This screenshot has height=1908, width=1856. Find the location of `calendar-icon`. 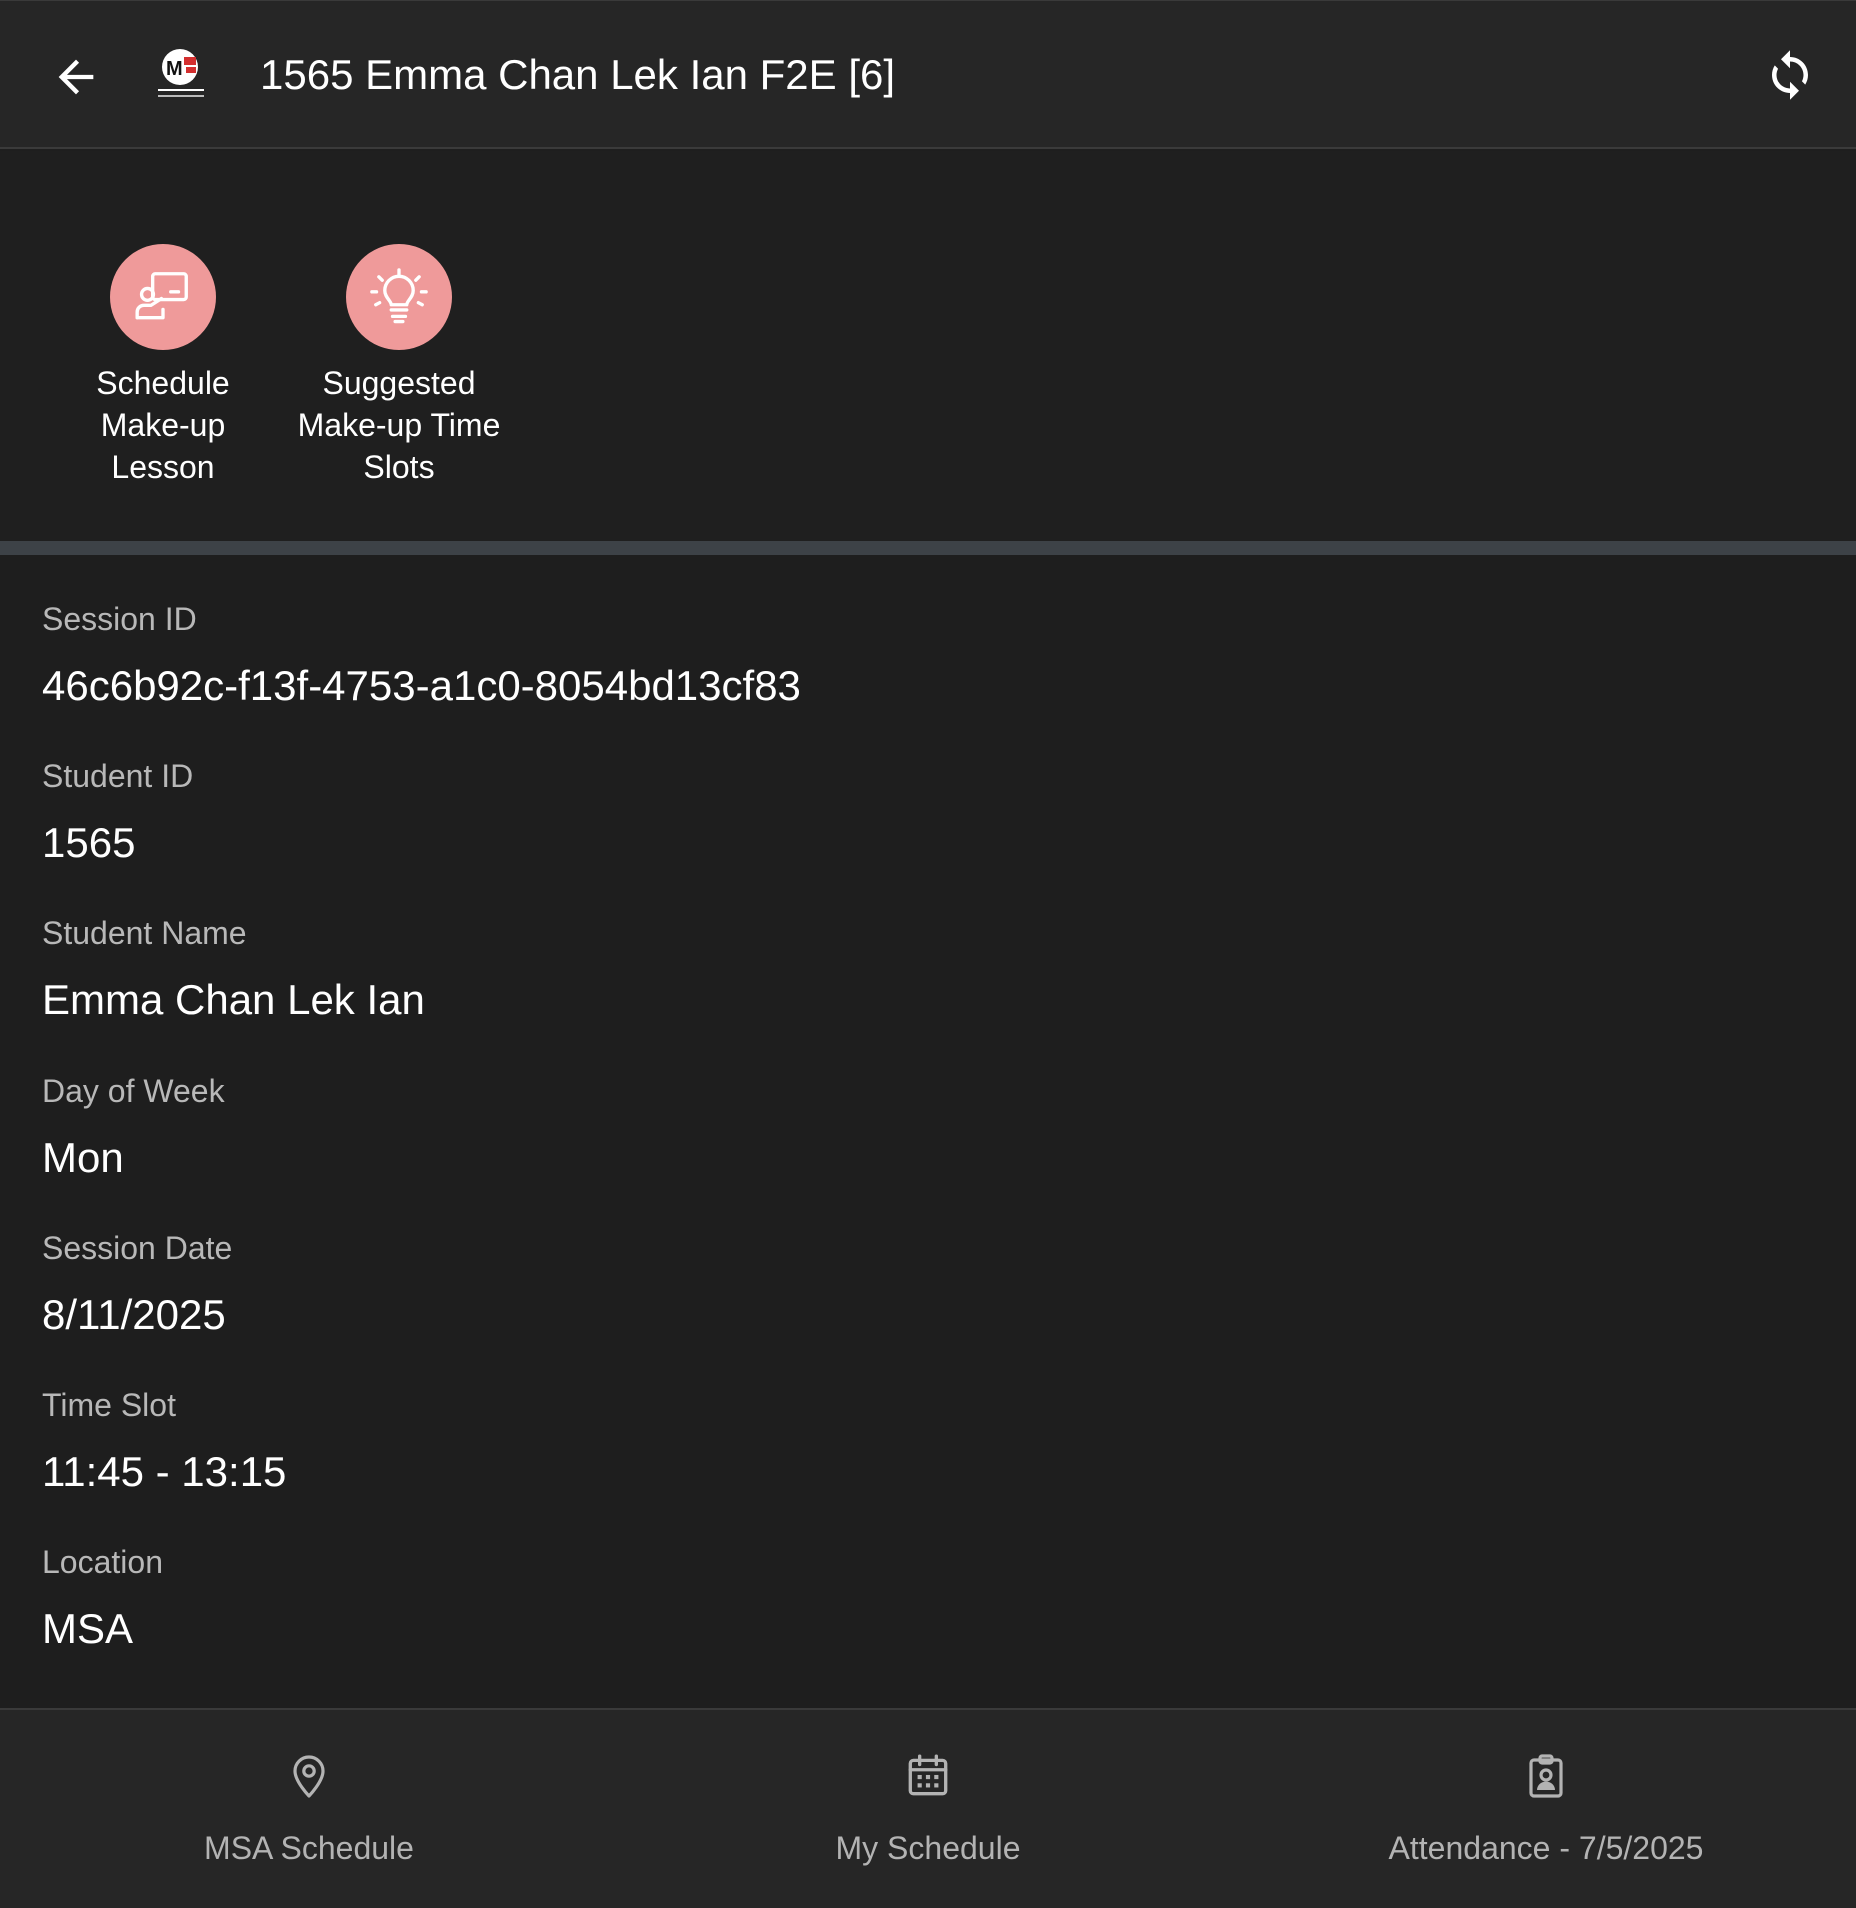

calendar-icon is located at coordinates (928, 1776).